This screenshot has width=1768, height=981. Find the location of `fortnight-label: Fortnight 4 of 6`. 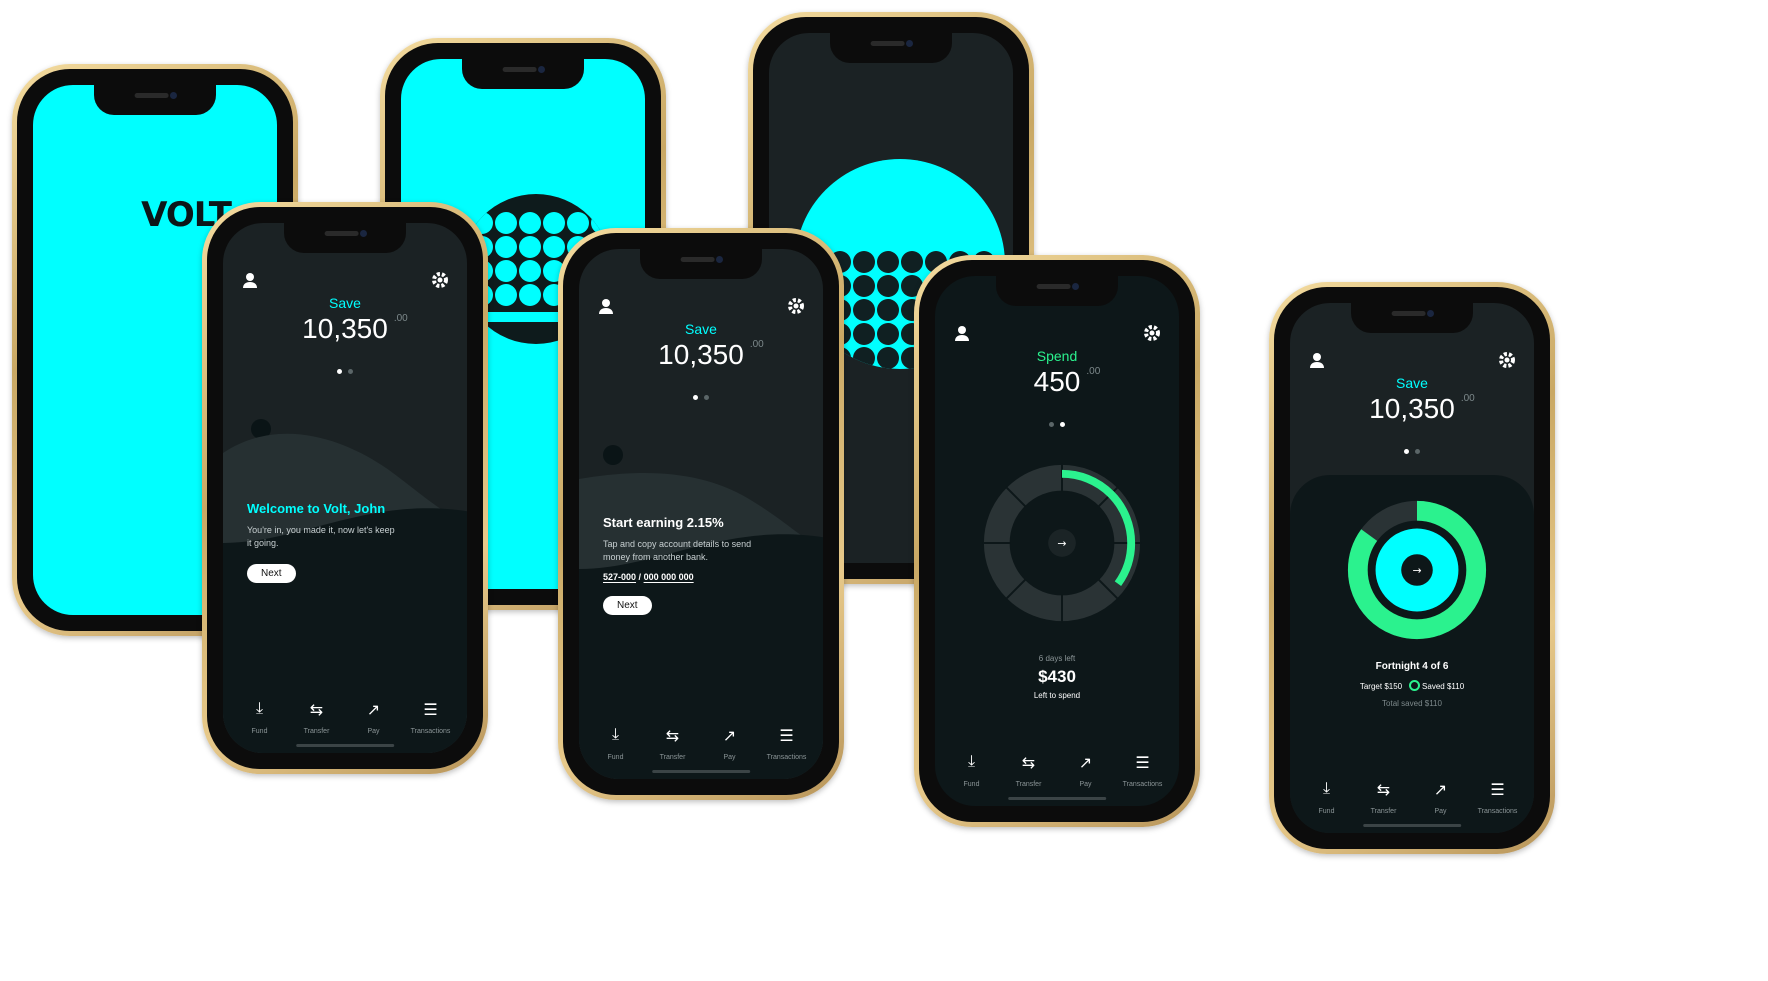

fortnight-label: Fortnight 4 of 6 is located at coordinates (1412, 666).